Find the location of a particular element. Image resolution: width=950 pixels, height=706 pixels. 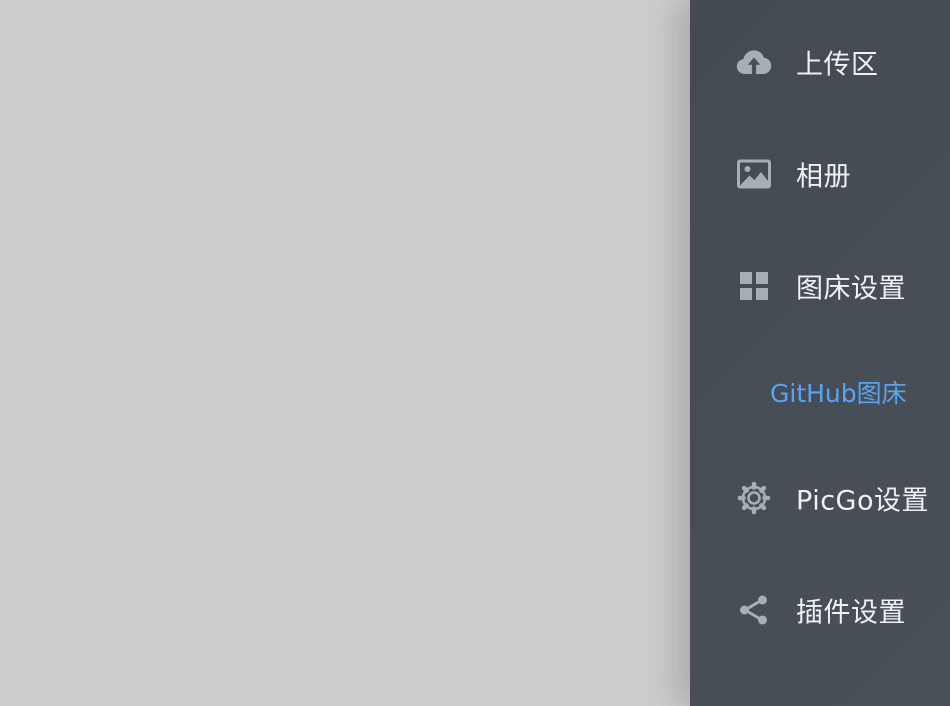

sidebar-item-plugin-settings: 插件设置 is located at coordinates (820, 610).